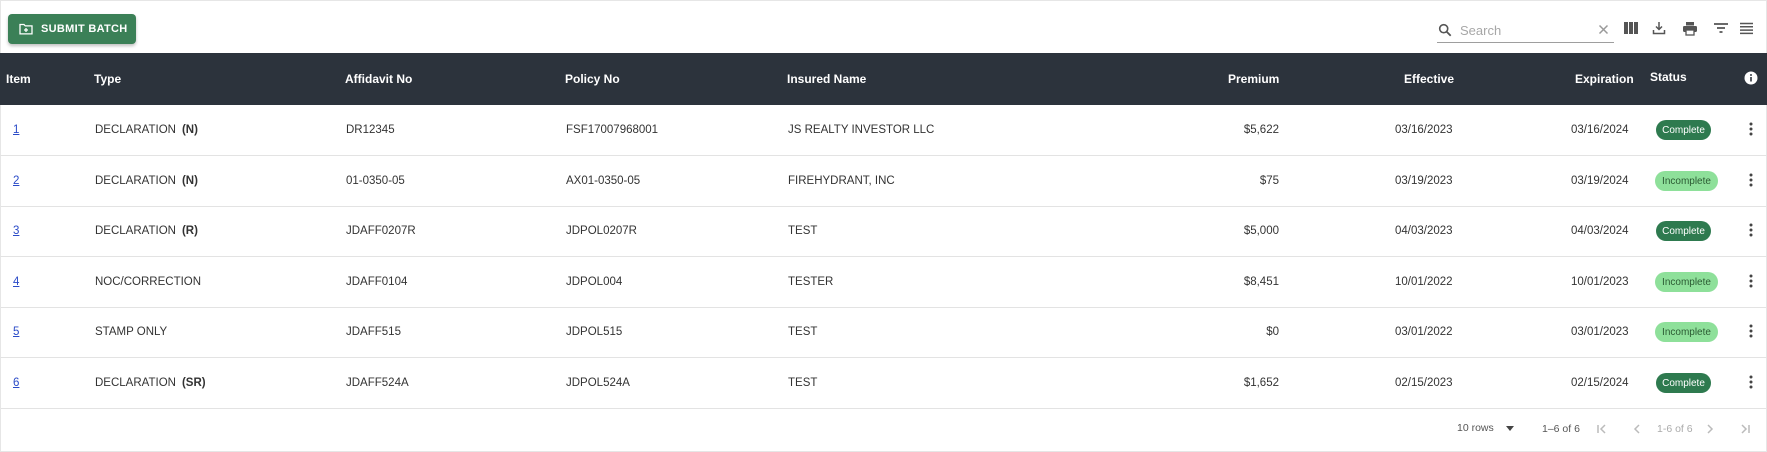  What do you see at coordinates (1424, 181) in the screenshot?
I see `effective-cell: 03/19/2023` at bounding box center [1424, 181].